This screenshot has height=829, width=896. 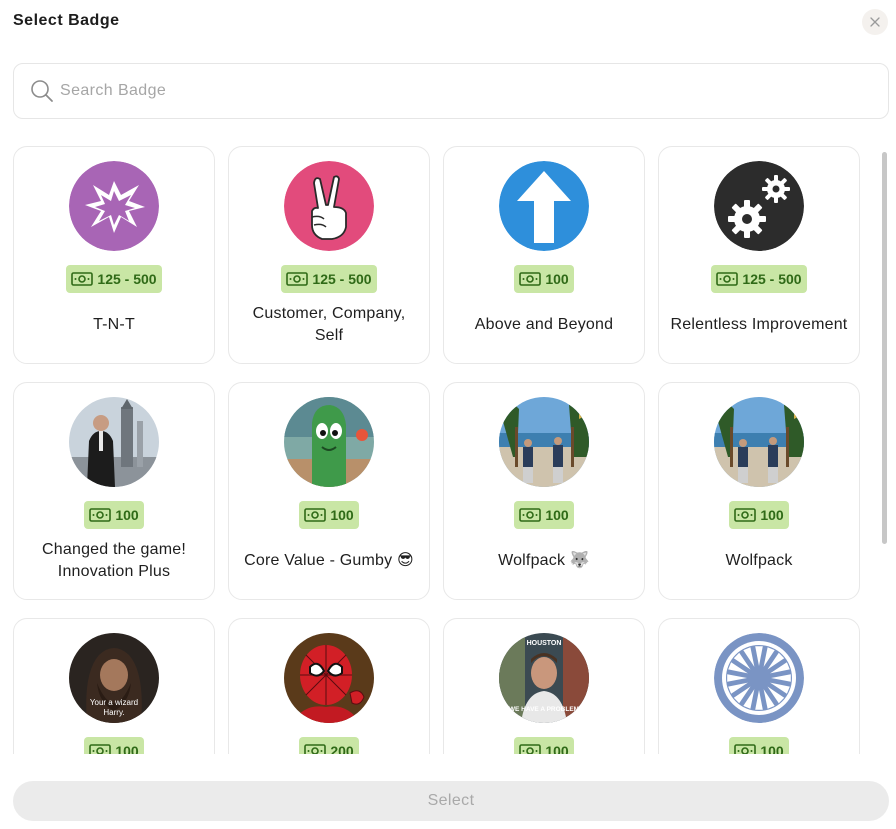 I want to click on badge-card: 125 - 500 Relentless Improvement, so click(x=759, y=255).